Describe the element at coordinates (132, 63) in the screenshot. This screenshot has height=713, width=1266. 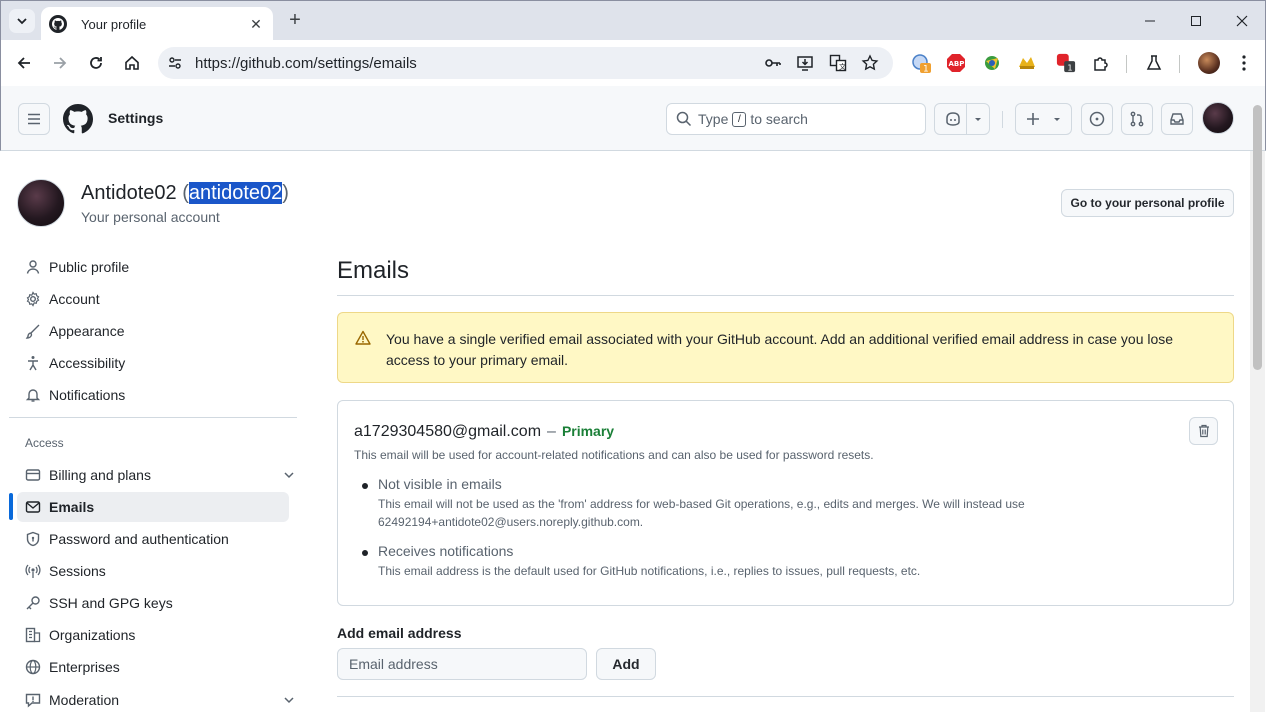
I see `home-button` at that location.